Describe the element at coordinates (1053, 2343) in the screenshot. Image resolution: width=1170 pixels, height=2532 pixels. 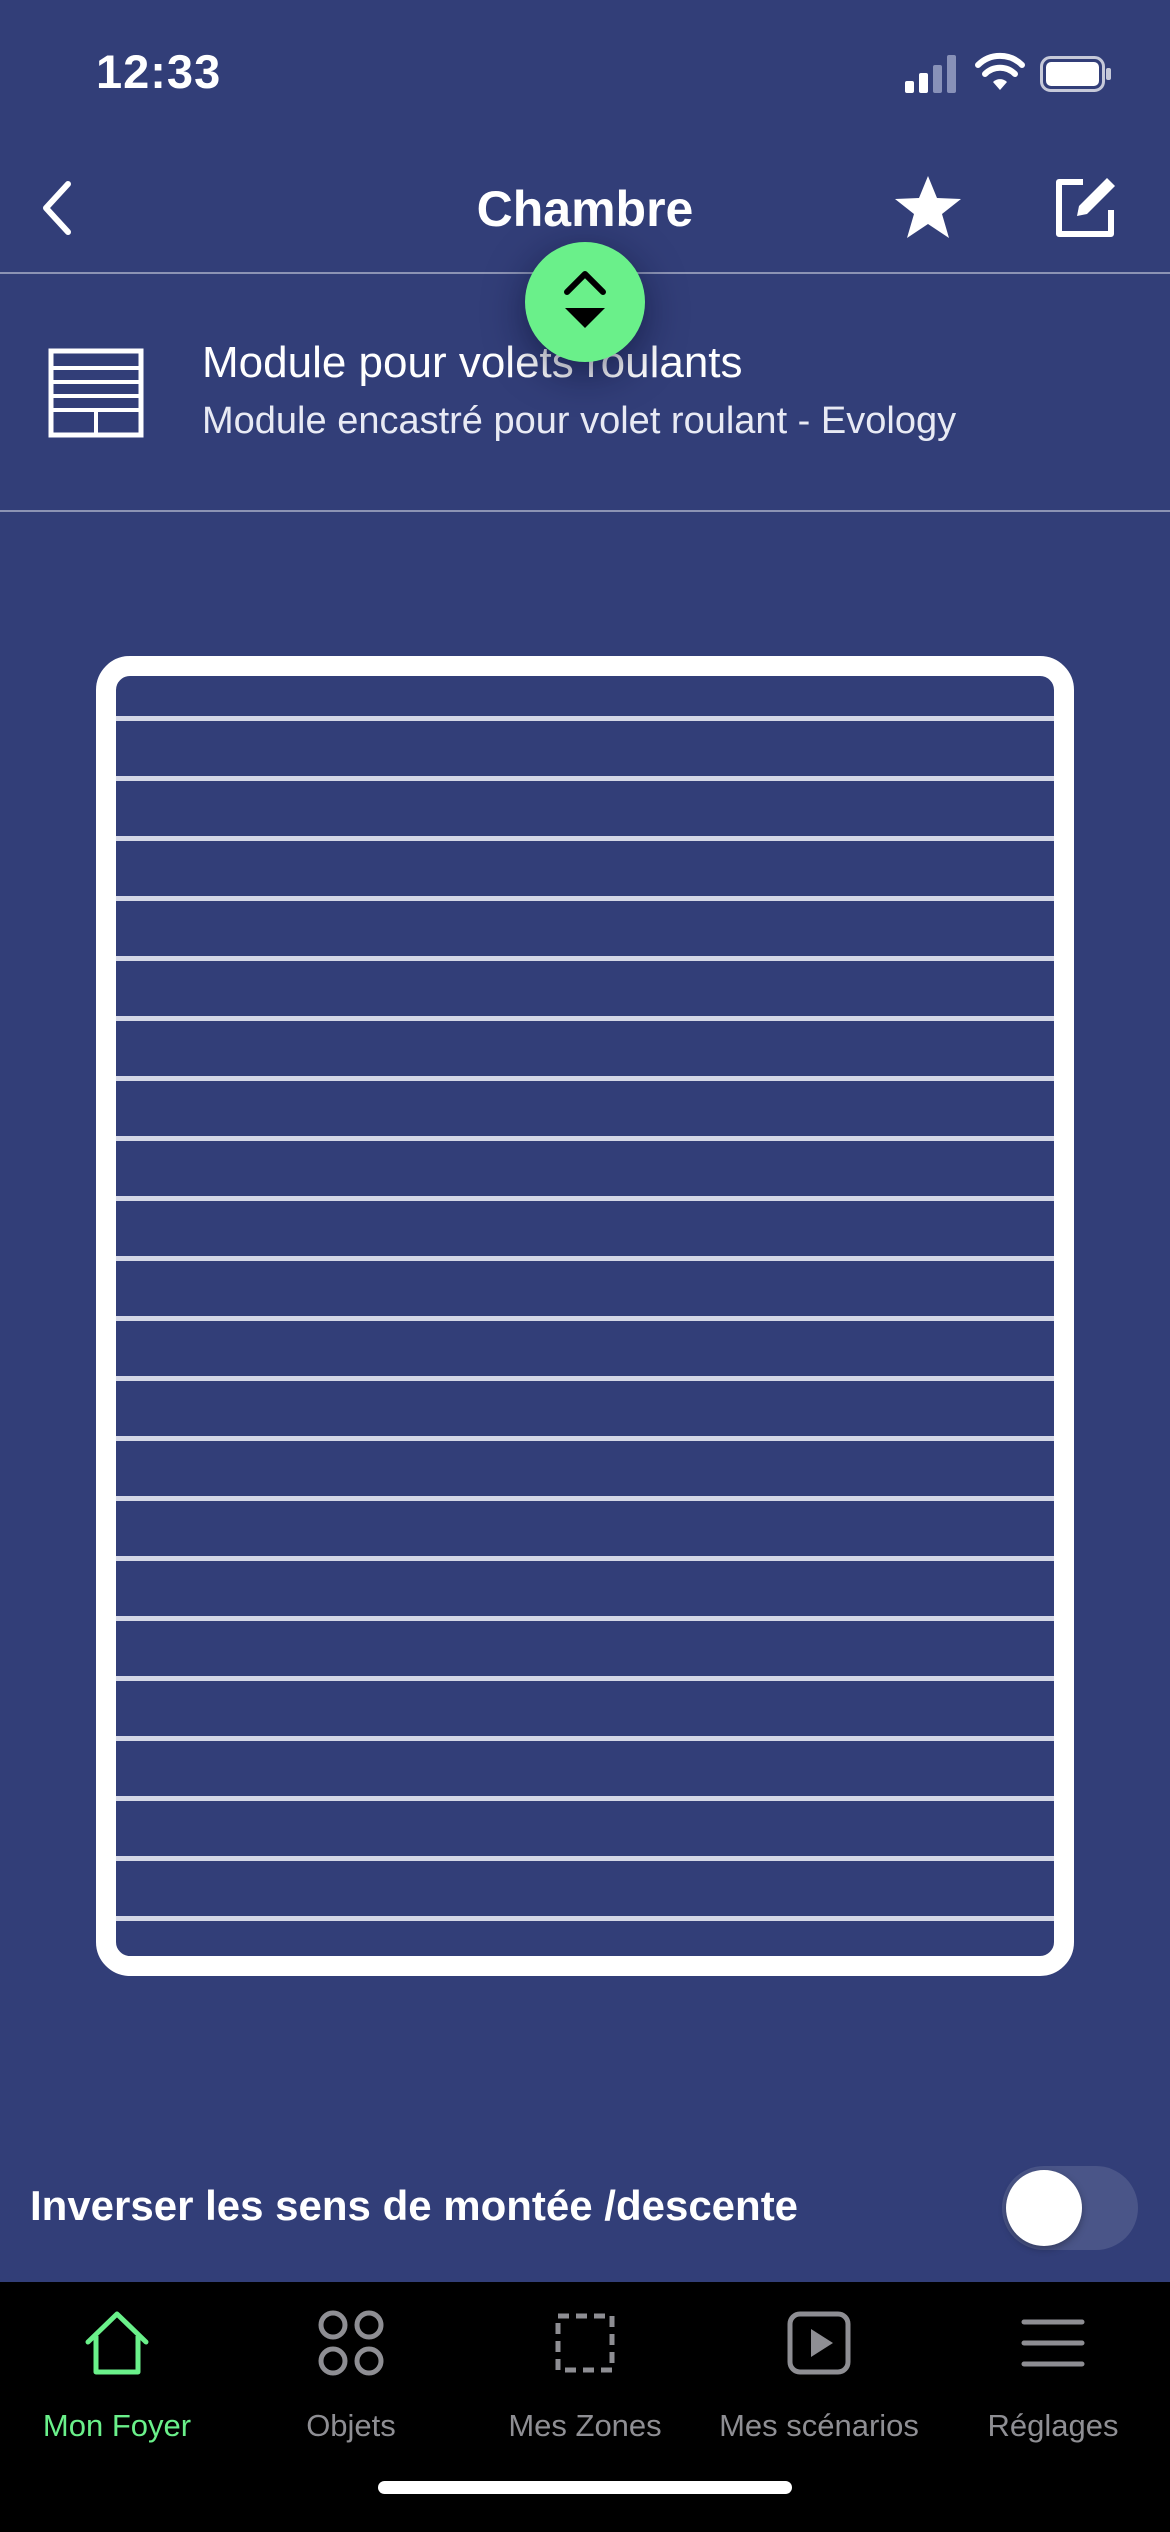
I see `menu-icon` at that location.